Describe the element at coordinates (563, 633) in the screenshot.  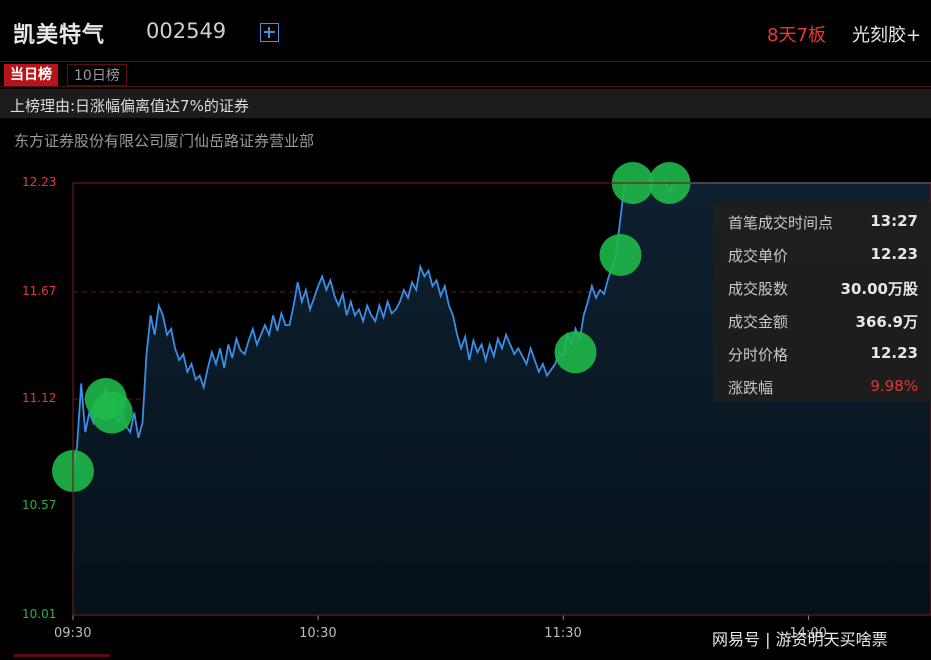
I see `x-tick-label: 11:30` at that location.